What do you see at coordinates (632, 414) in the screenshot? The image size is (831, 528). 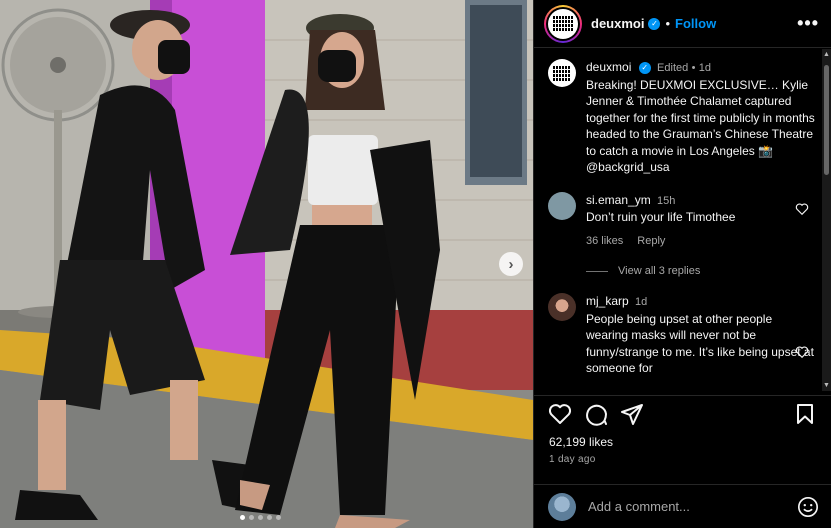 I see `share-icon` at bounding box center [632, 414].